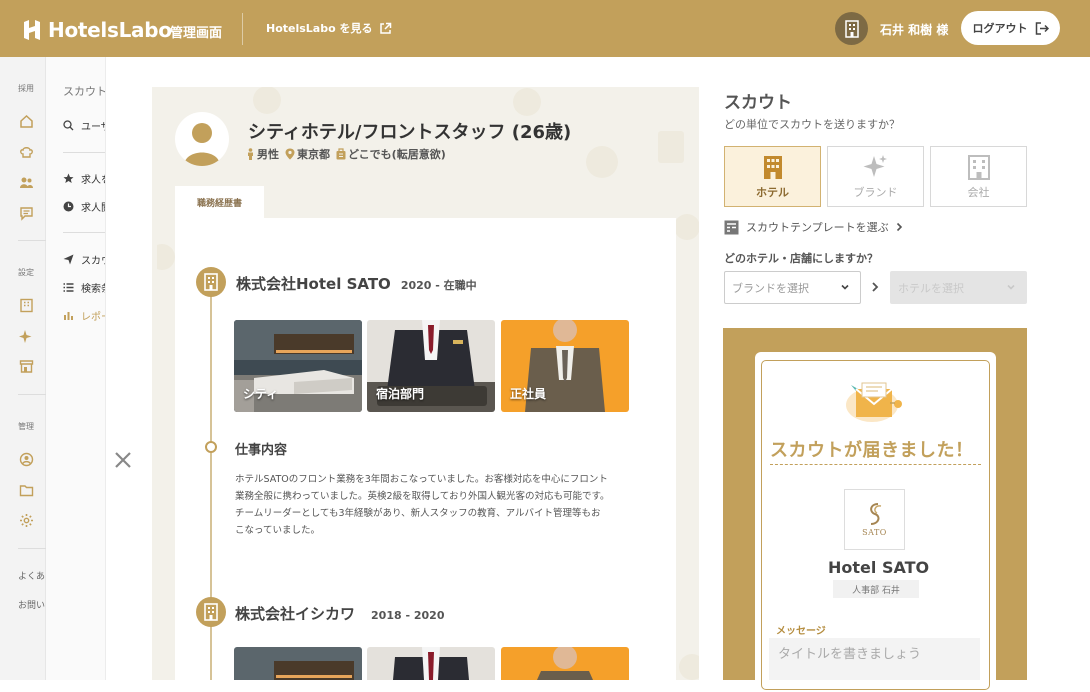 This screenshot has height=692, width=1090. Describe the element at coordinates (914, 30) in the screenshot. I see `user-name: 石井 和樹 様` at that location.